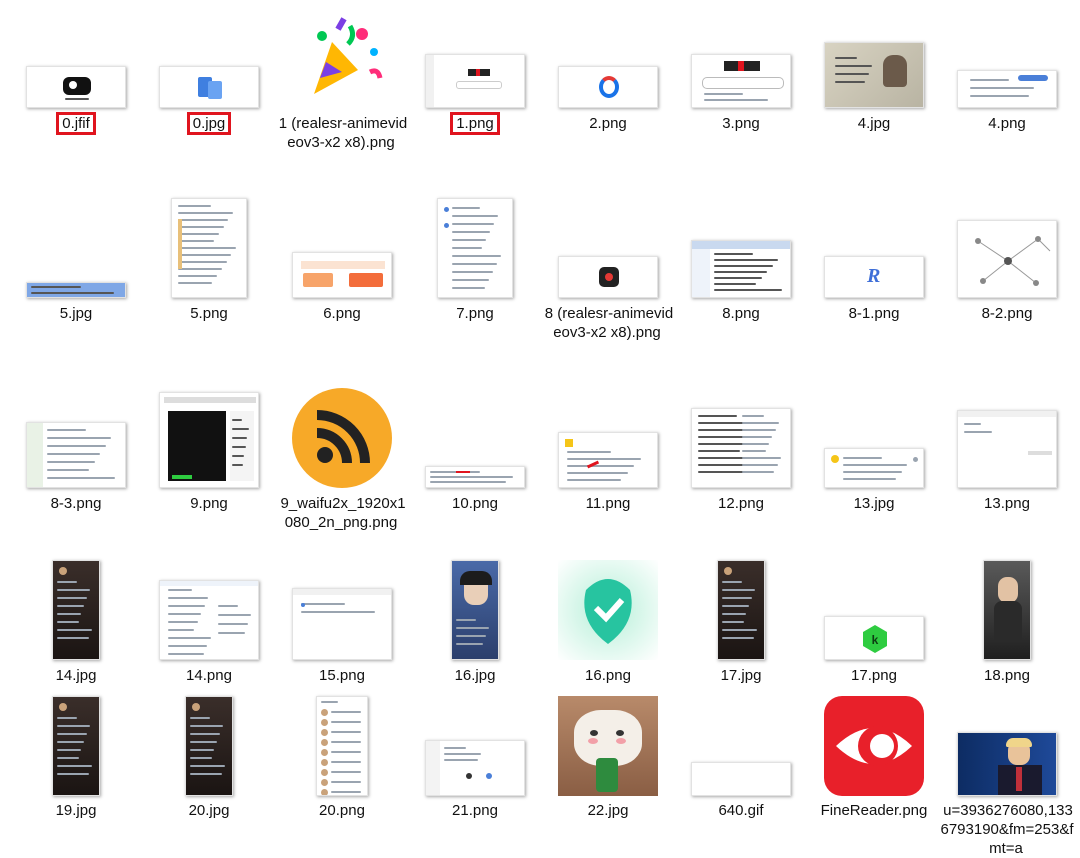 The width and height of the screenshot is (1080, 858). I want to click on chat-list-thumbnail, so click(76, 455).